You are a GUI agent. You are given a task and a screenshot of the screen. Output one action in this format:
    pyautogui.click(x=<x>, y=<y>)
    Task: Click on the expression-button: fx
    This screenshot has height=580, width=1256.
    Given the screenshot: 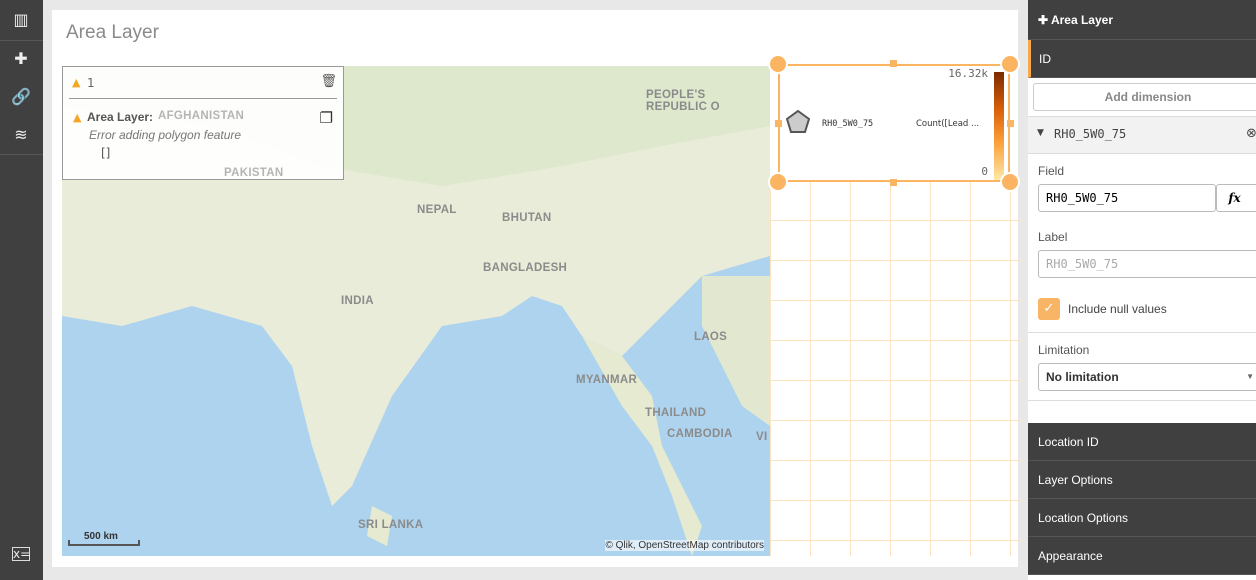 What is the action you would take?
    pyautogui.click(x=1236, y=198)
    